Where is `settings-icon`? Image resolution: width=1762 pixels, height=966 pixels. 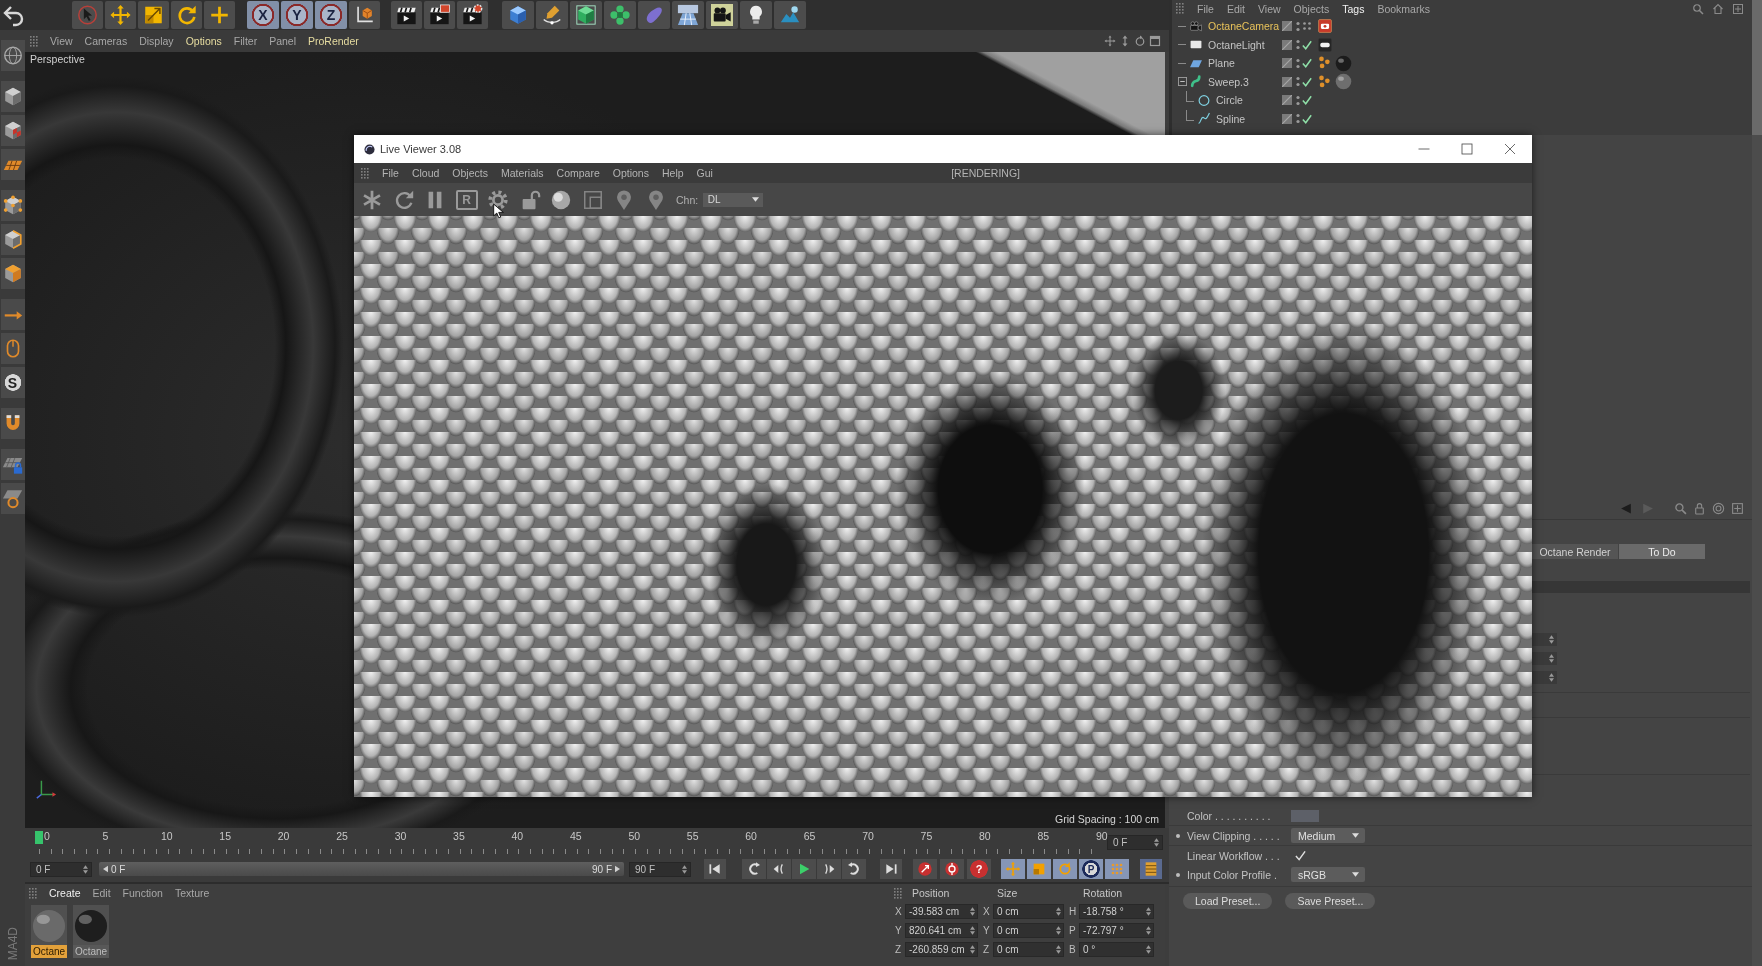 settings-icon is located at coordinates (498, 199).